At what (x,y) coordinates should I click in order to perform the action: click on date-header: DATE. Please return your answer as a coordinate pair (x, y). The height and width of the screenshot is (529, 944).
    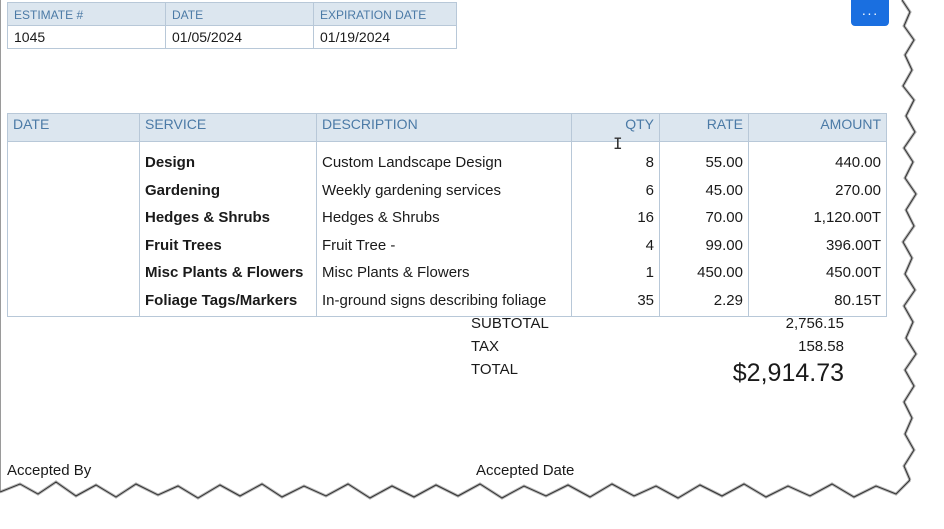
    Looking at the image, I should click on (239, 14).